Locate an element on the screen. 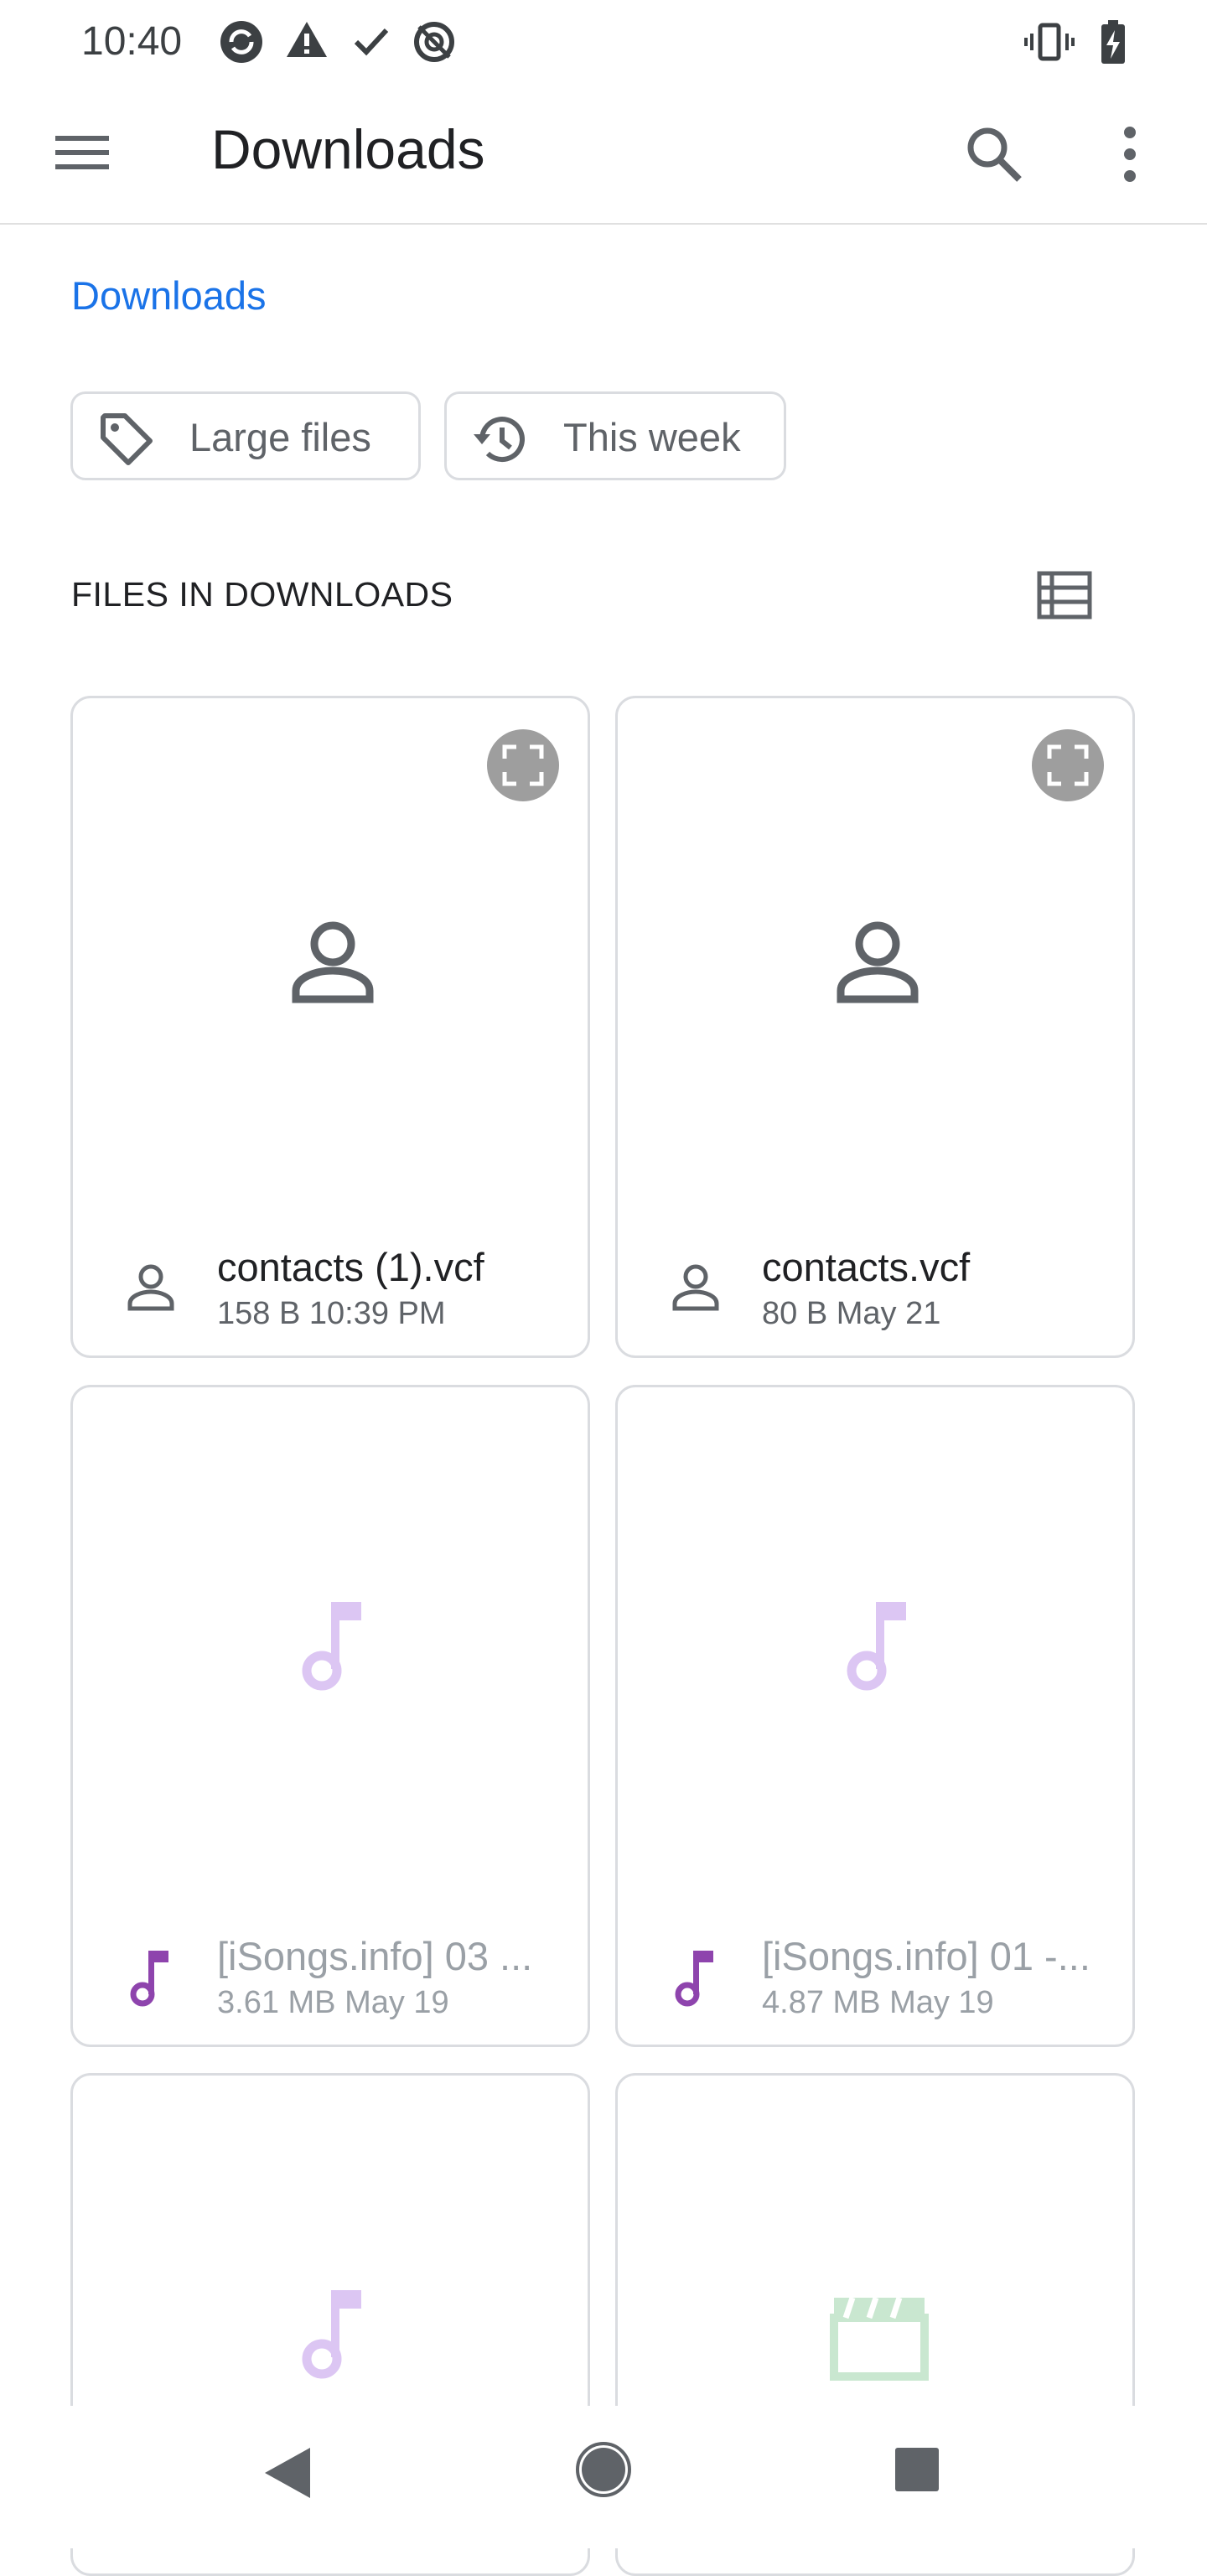  status-bar: 10:40 is located at coordinates (604, 42).